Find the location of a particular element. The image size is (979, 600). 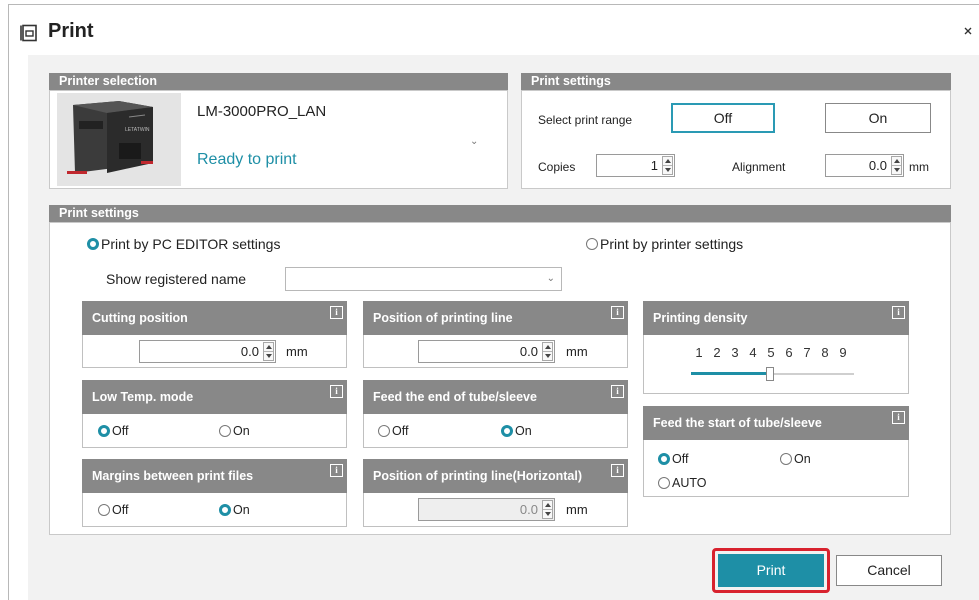

density-level: 2 is located at coordinates (717, 352).